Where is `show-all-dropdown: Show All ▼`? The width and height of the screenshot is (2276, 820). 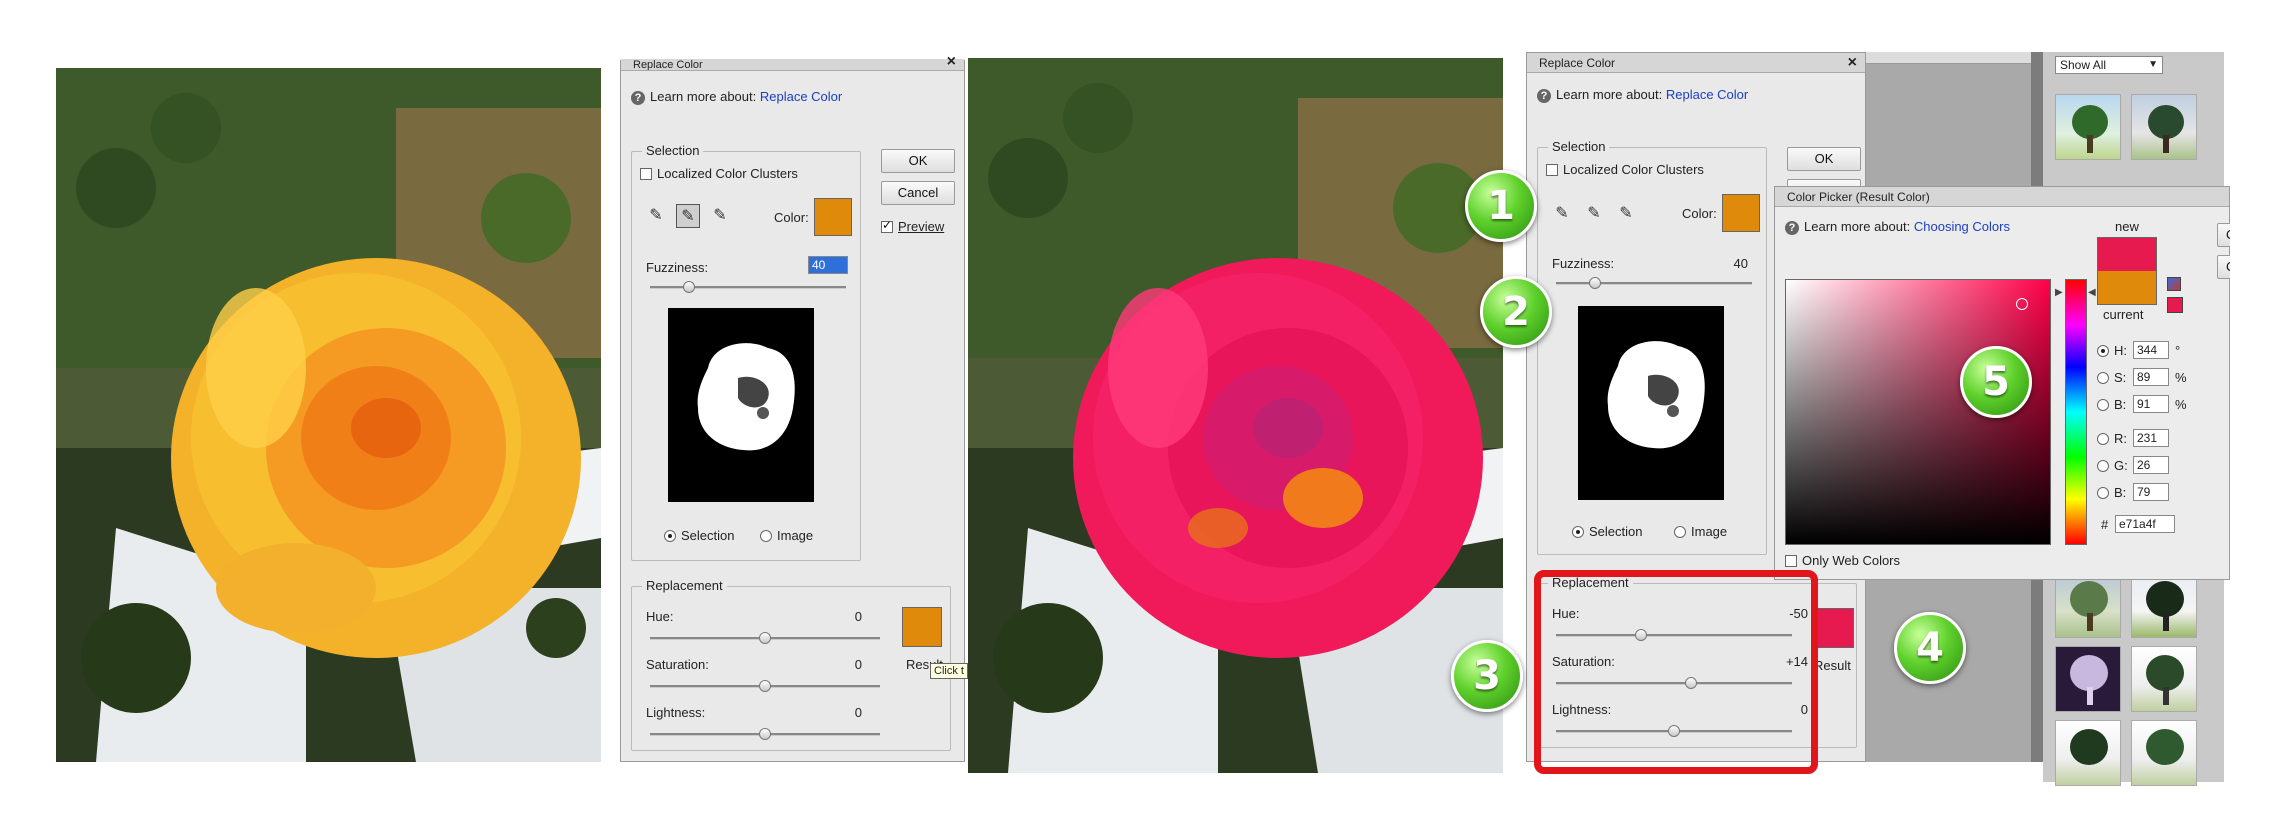 show-all-dropdown: Show All ▼ is located at coordinates (2109, 65).